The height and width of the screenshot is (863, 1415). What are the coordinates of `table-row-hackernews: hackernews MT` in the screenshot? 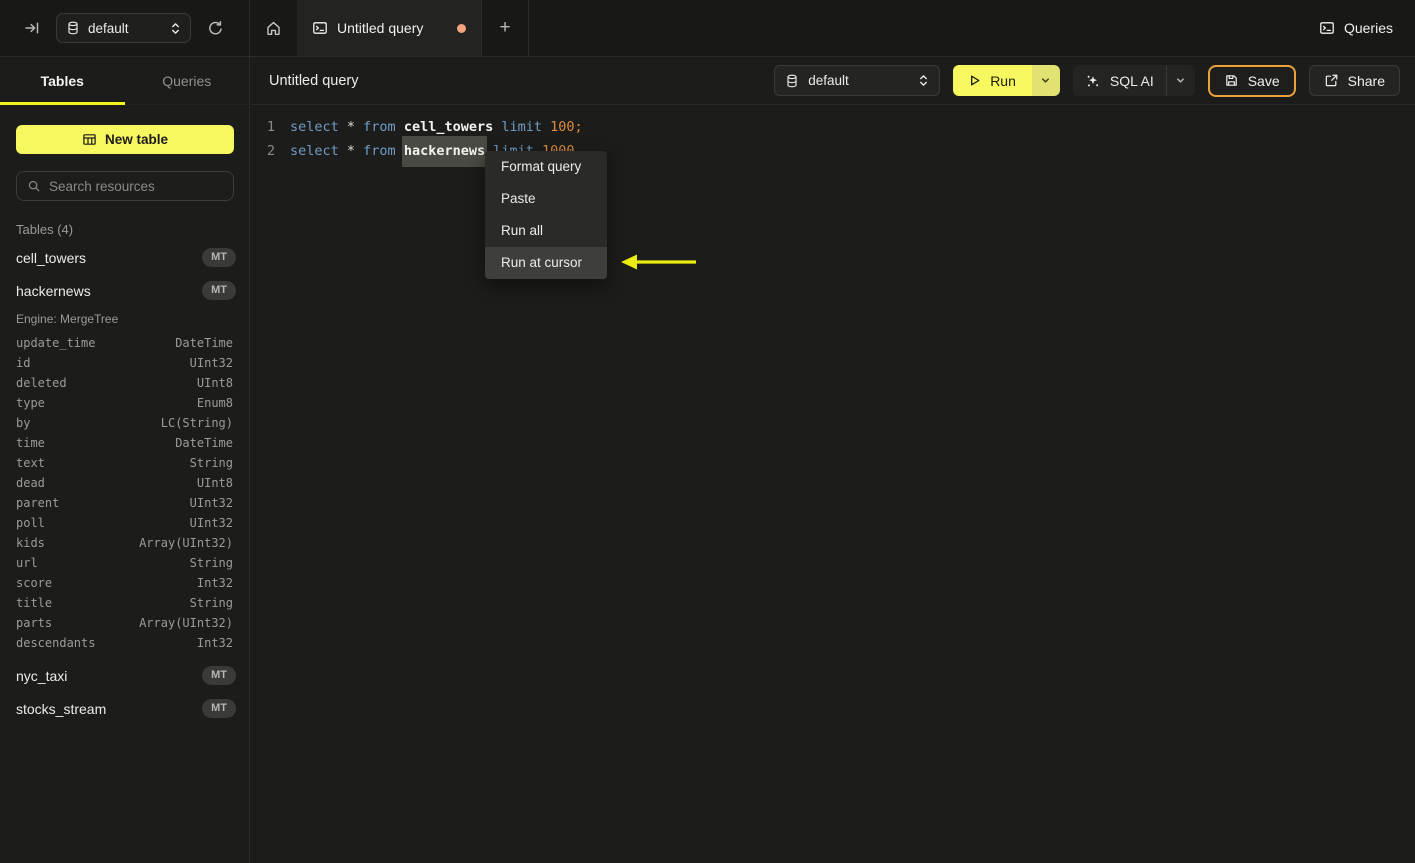 It's located at (124, 290).